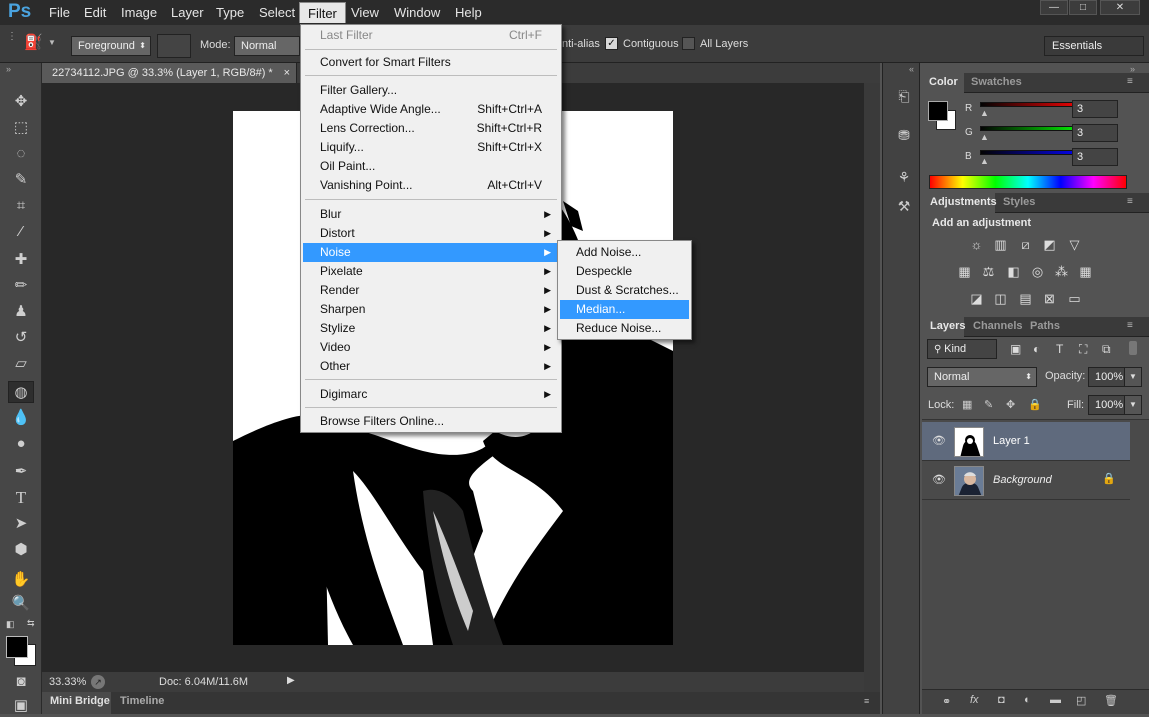  Describe the element at coordinates (1081, 700) in the screenshot. I see `new-layer-icon: ◰` at that location.